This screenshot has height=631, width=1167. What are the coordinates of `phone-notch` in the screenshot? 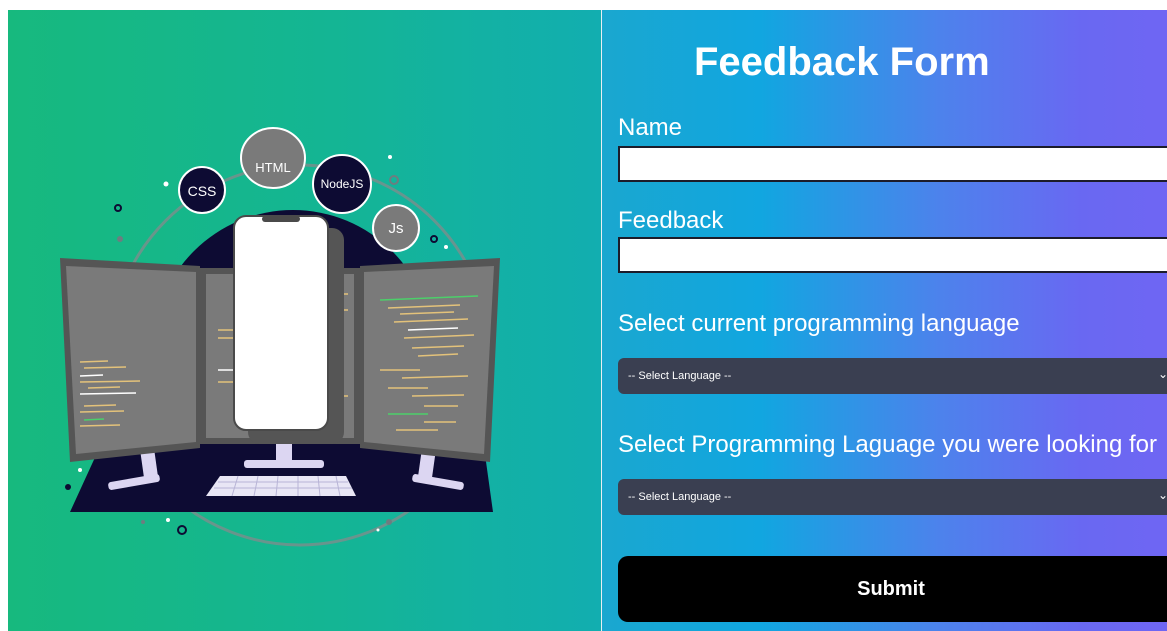 It's located at (281, 219).